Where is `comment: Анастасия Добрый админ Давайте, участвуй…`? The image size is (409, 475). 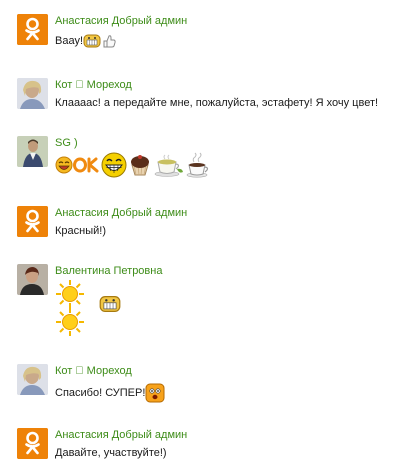 comment: Анастасия Добрый админ Давайте, участвуй… is located at coordinates (212, 445).